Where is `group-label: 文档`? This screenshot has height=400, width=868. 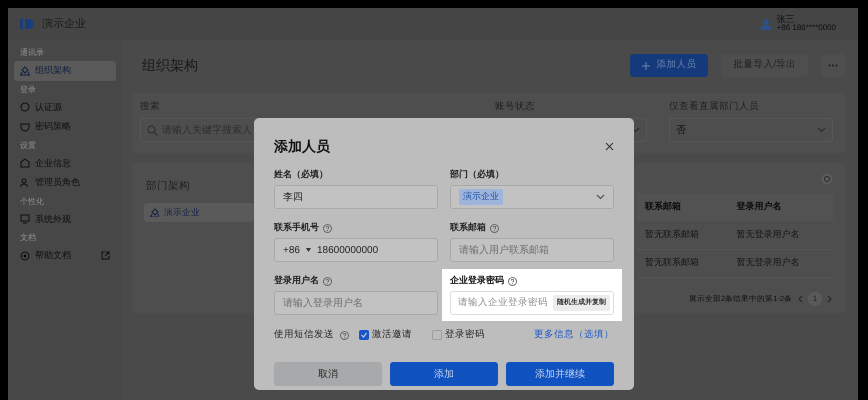
group-label: 文档 is located at coordinates (28, 238).